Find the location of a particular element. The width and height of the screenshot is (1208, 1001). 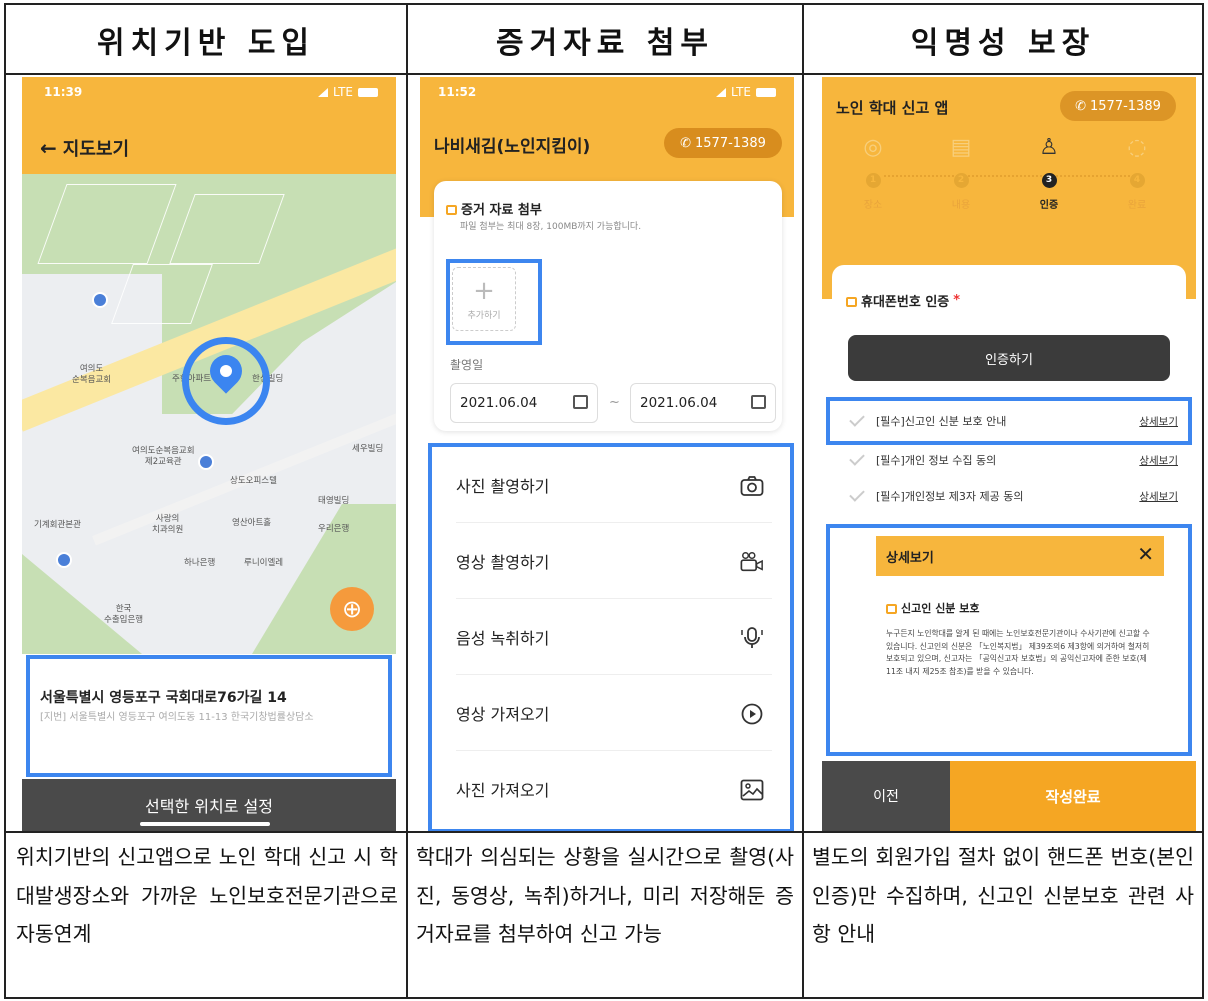

auth-title: 휴대폰번호 인증 * is located at coordinates (903, 300).